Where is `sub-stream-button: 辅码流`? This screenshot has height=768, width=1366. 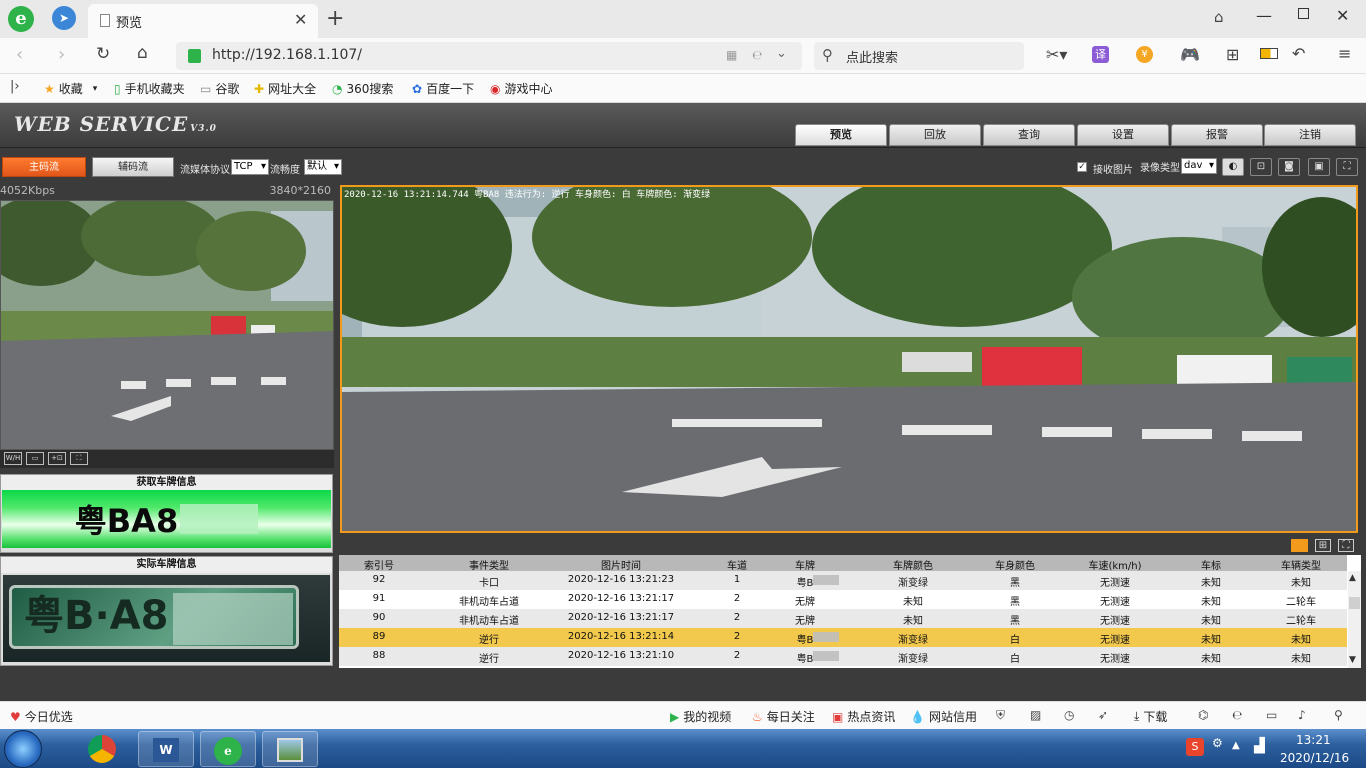
sub-stream-button: 辅码流 is located at coordinates (133, 167).